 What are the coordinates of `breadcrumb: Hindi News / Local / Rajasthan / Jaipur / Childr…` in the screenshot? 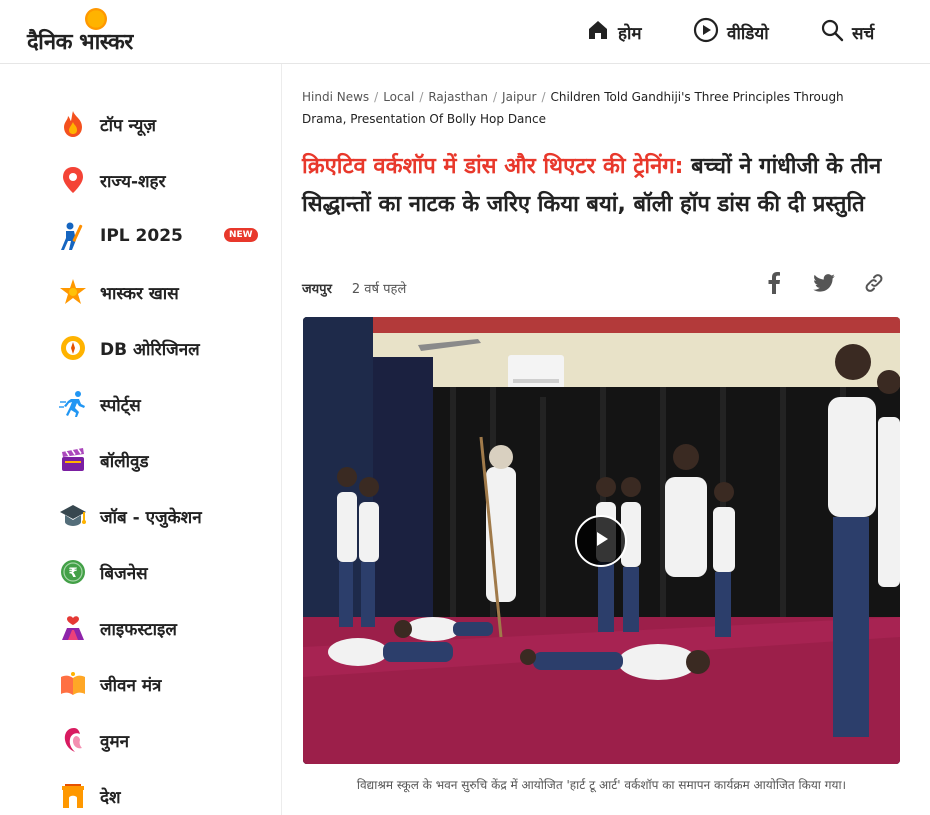 It's located at (587, 108).